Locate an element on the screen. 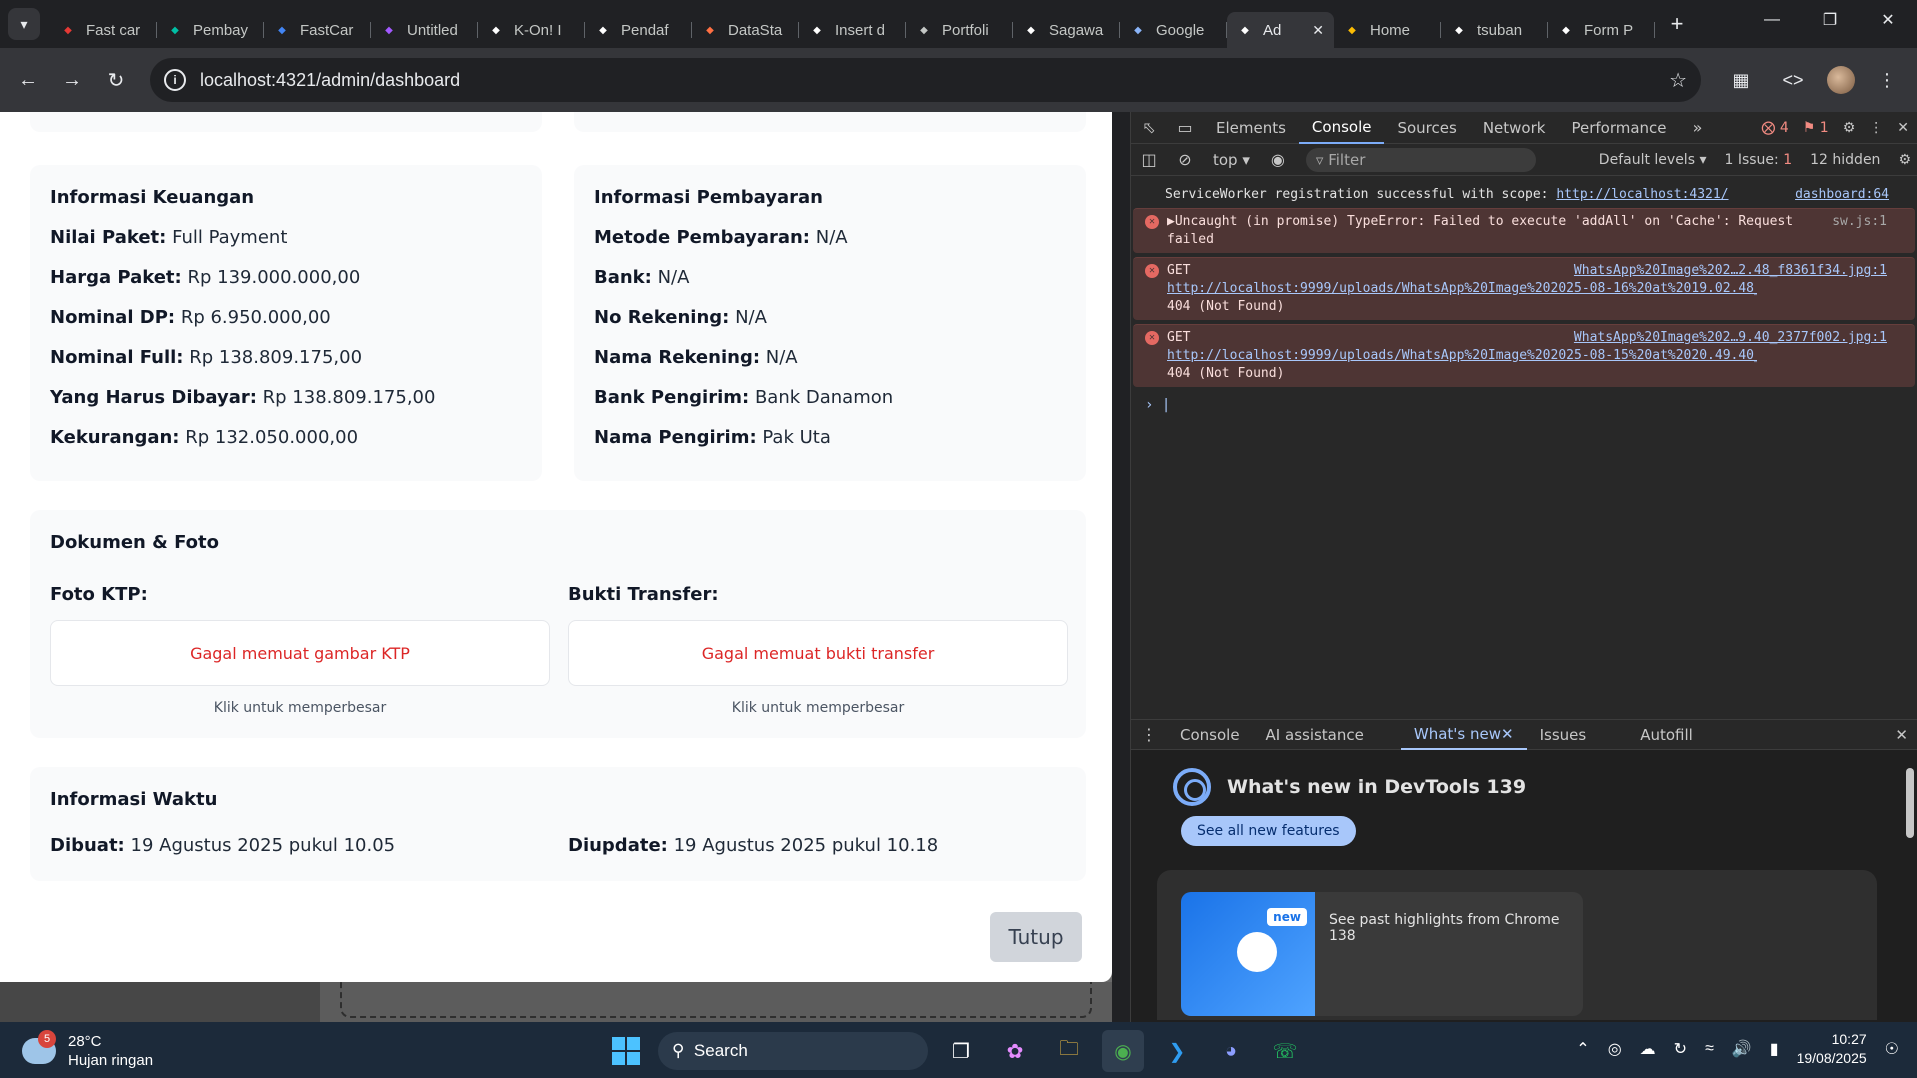 Image resolution: width=1917 pixels, height=1078 pixels. url-text: localhost:4321/admin/dashboard is located at coordinates (934, 80).